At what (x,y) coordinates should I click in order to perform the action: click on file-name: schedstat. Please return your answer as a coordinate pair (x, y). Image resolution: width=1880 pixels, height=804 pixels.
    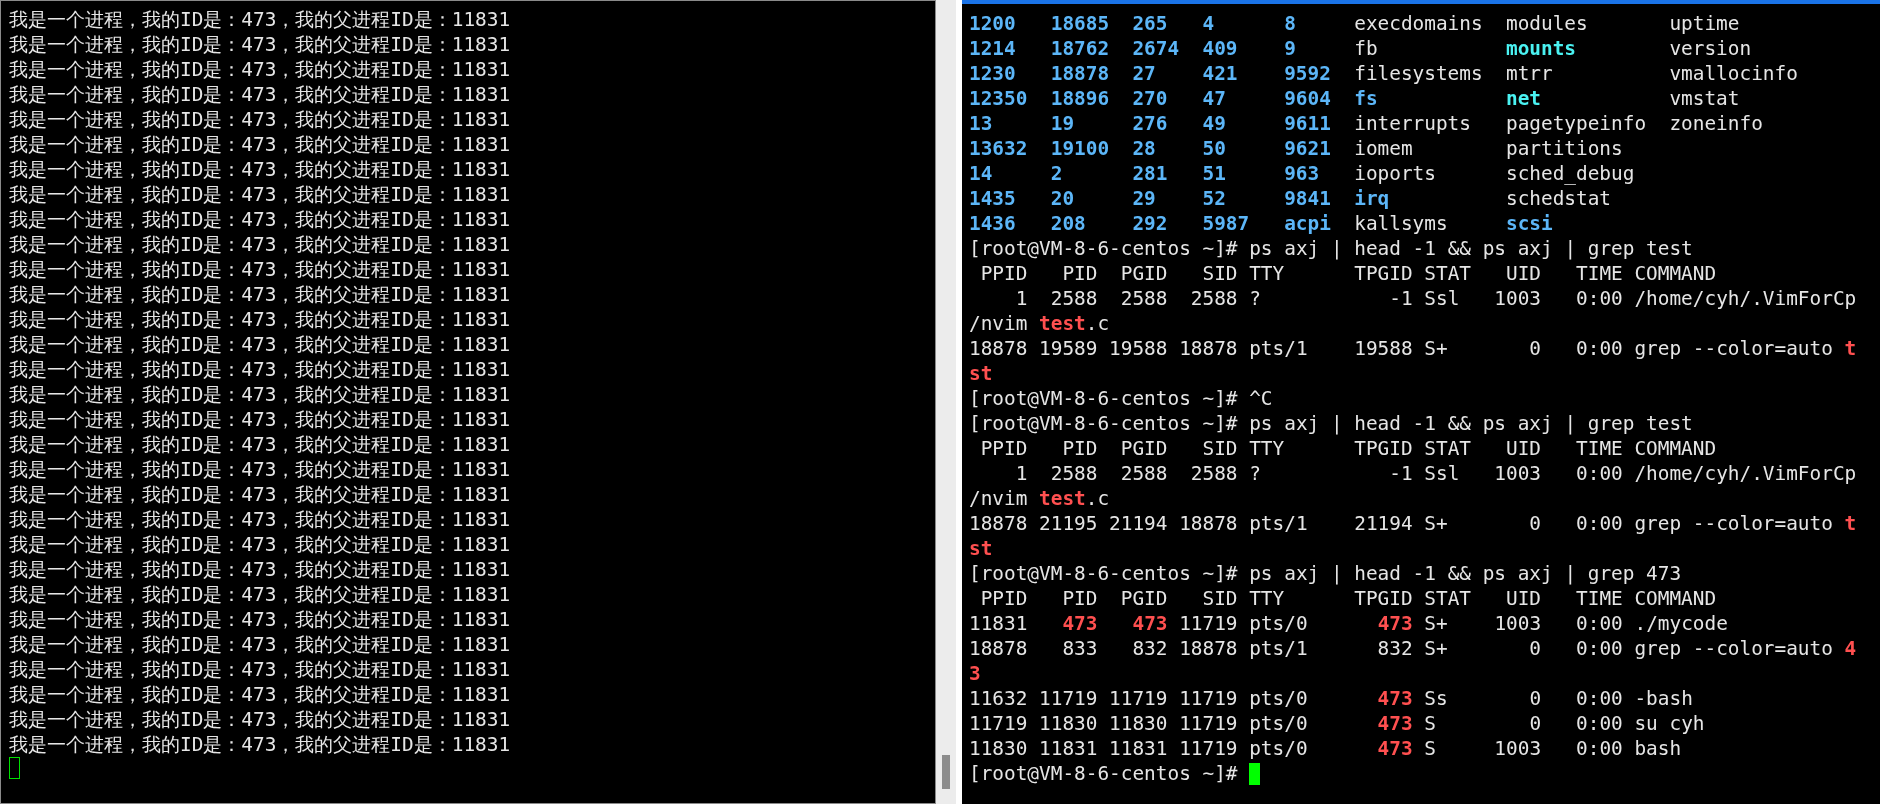
    Looking at the image, I should click on (1558, 198).